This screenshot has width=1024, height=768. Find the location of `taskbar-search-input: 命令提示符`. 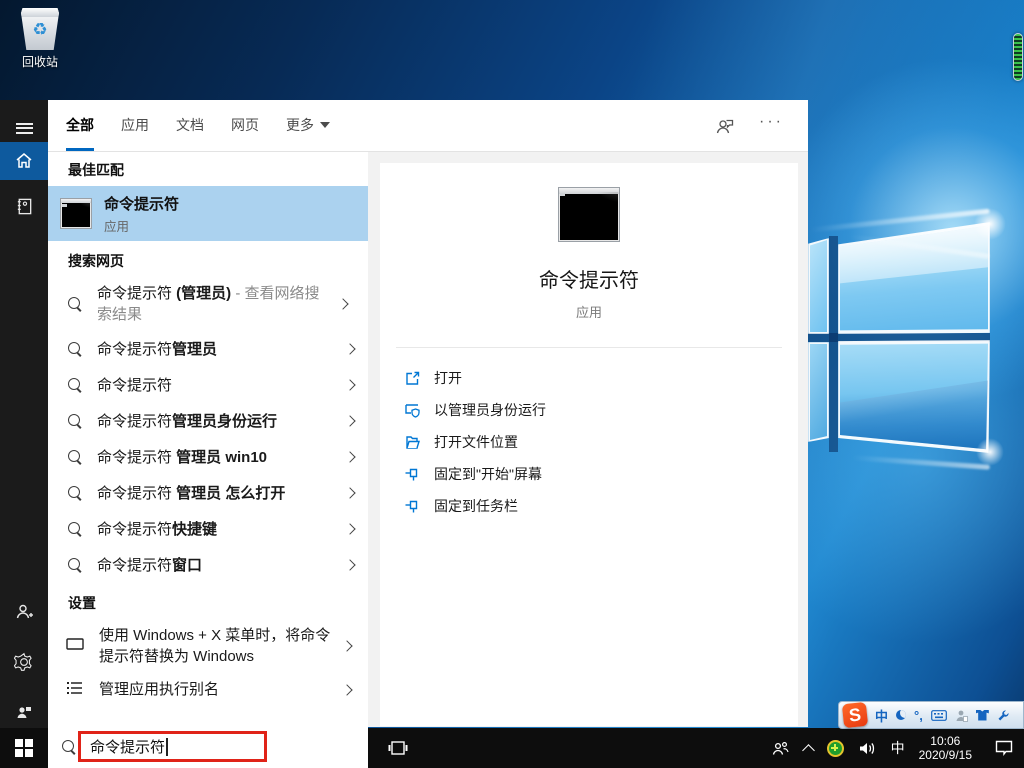

taskbar-search-input: 命令提示符 is located at coordinates (127, 746).